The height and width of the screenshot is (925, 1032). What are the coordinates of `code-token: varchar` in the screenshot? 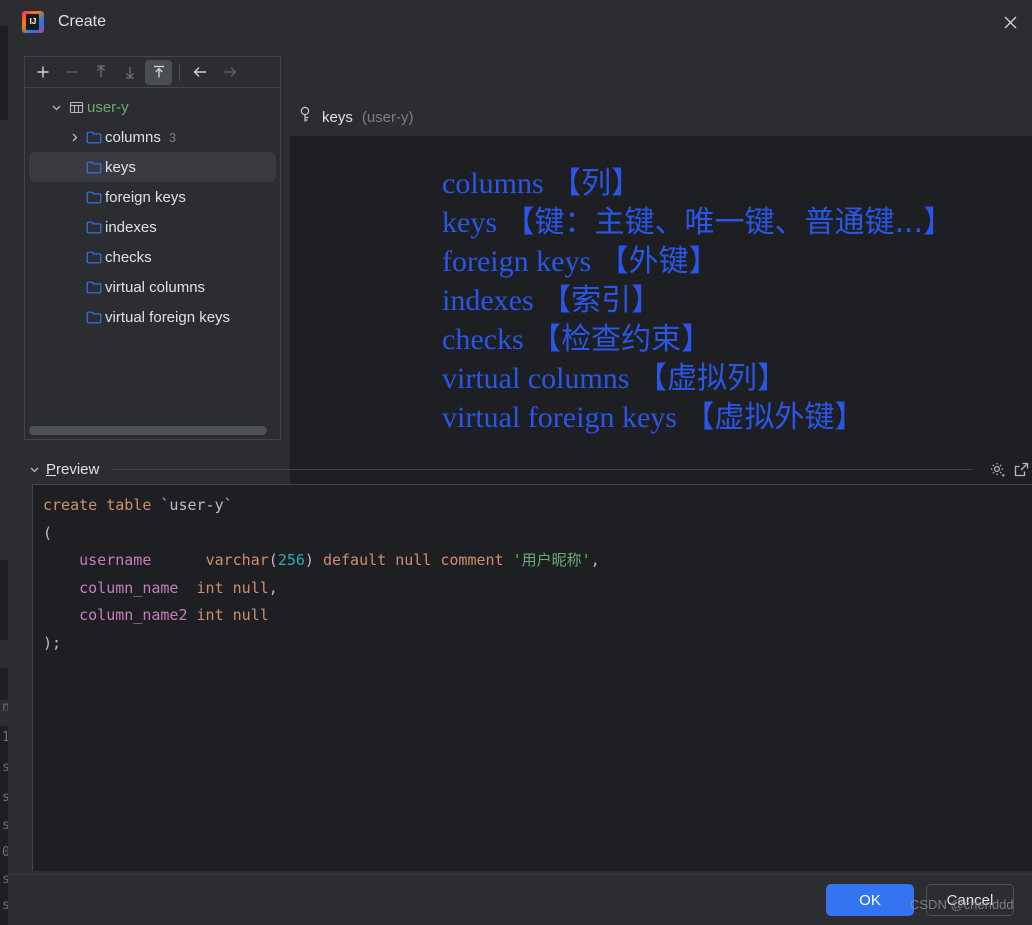 It's located at (237, 560).